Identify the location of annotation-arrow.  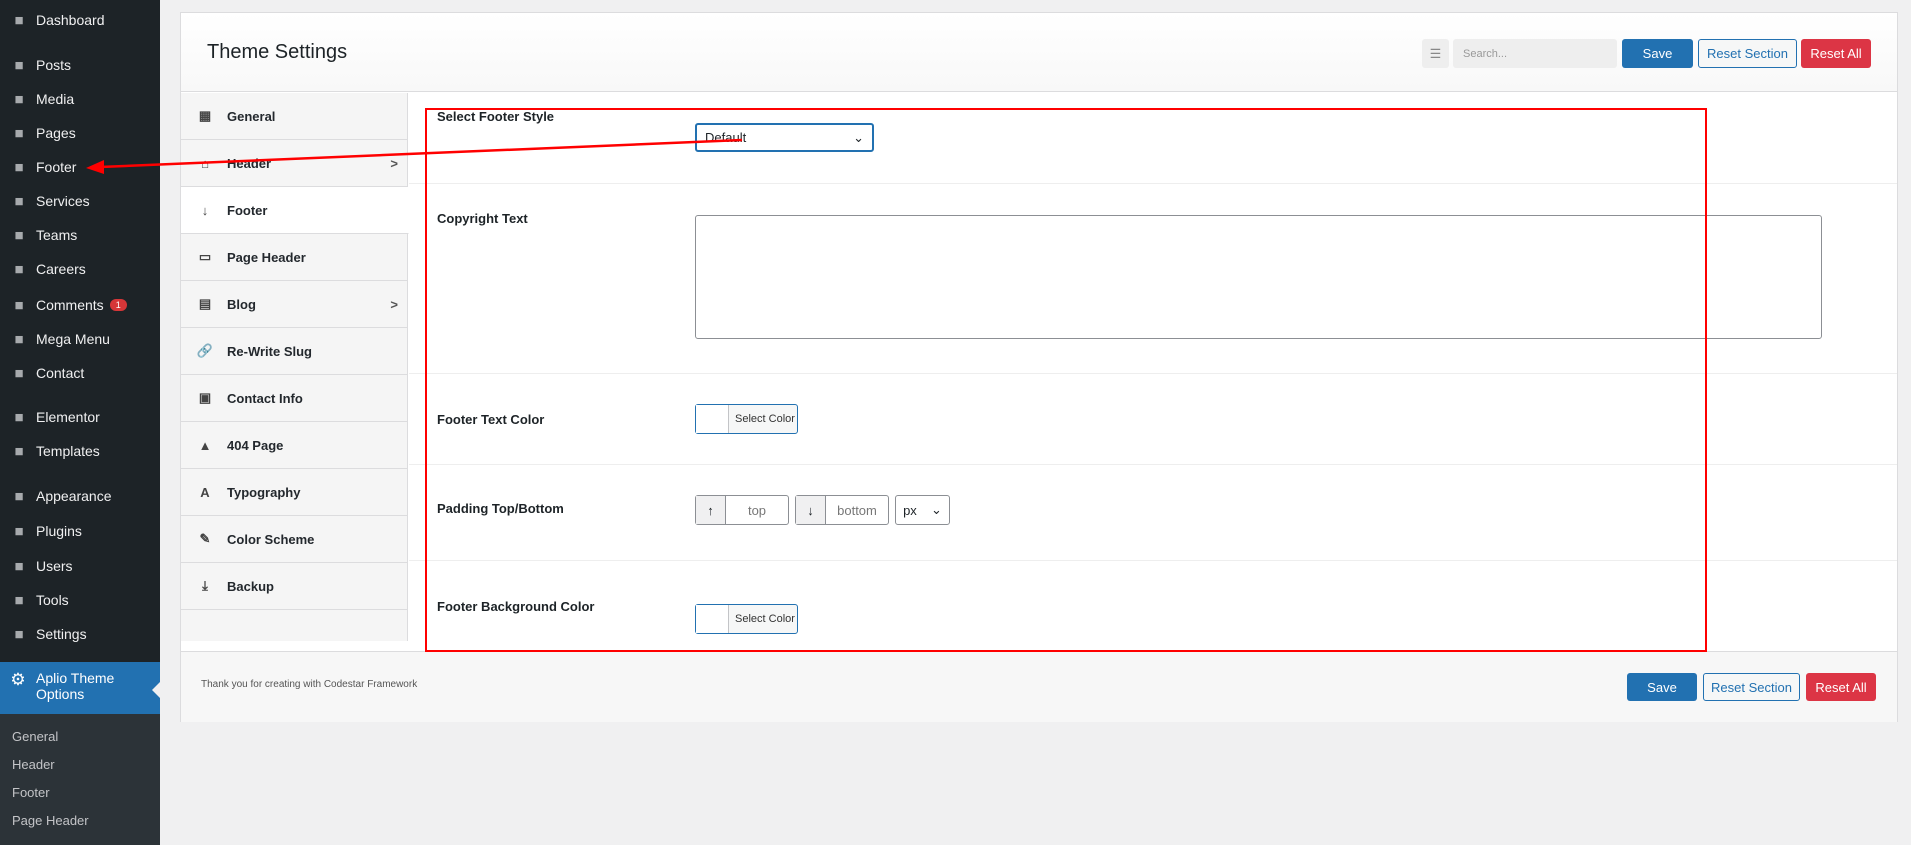
(414, 156).